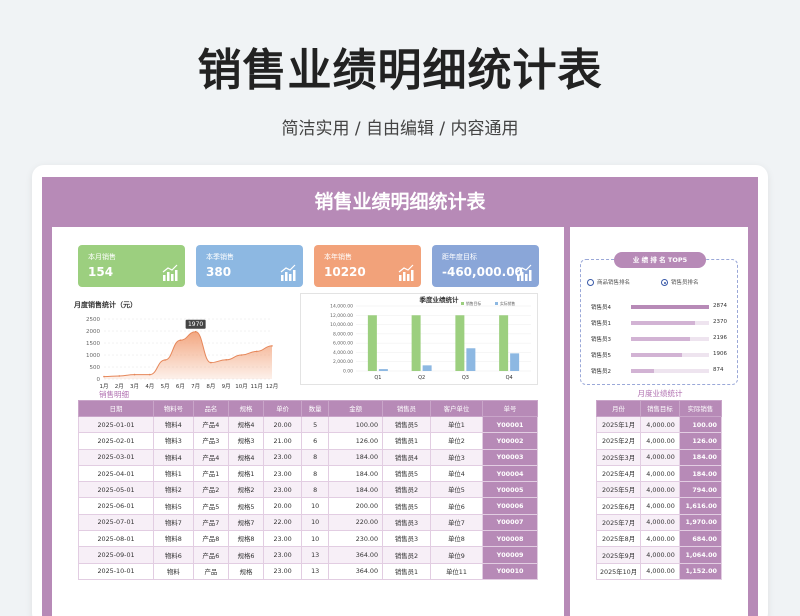  What do you see at coordinates (618, 490) in the screenshot?
I see `table-cell: 2025年5月` at bounding box center [618, 490].